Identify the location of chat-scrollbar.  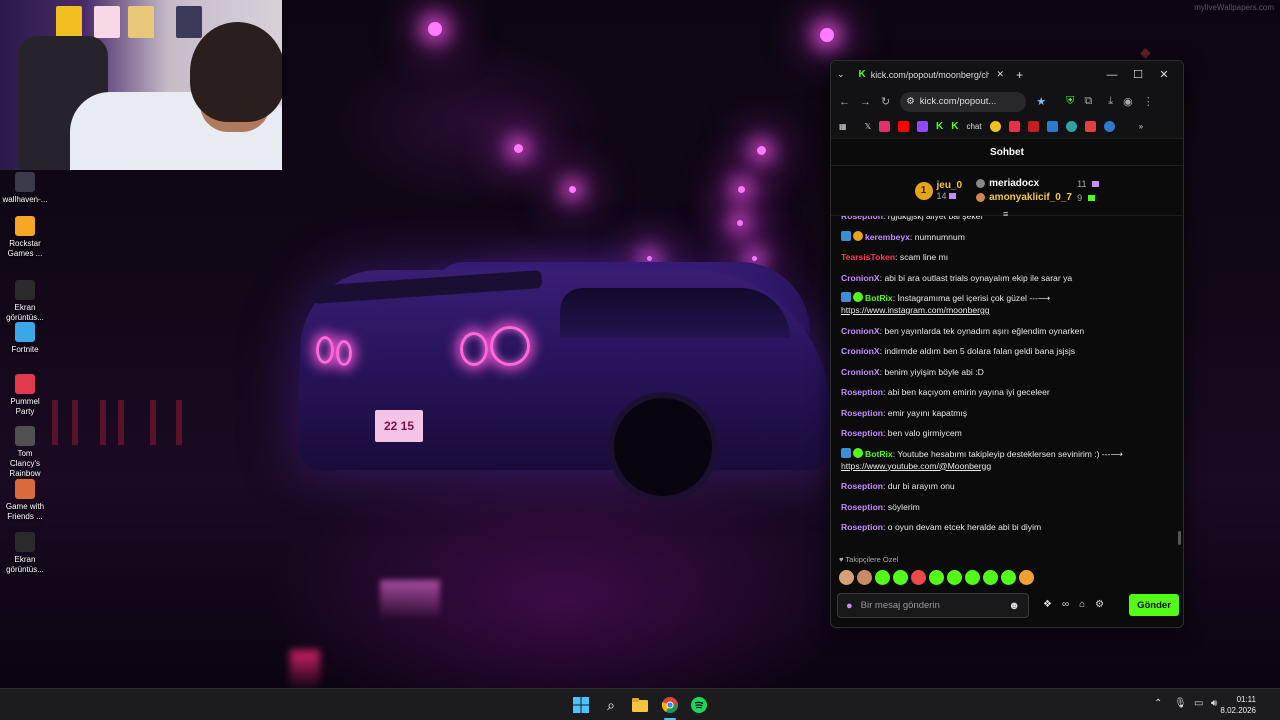
(1179, 538).